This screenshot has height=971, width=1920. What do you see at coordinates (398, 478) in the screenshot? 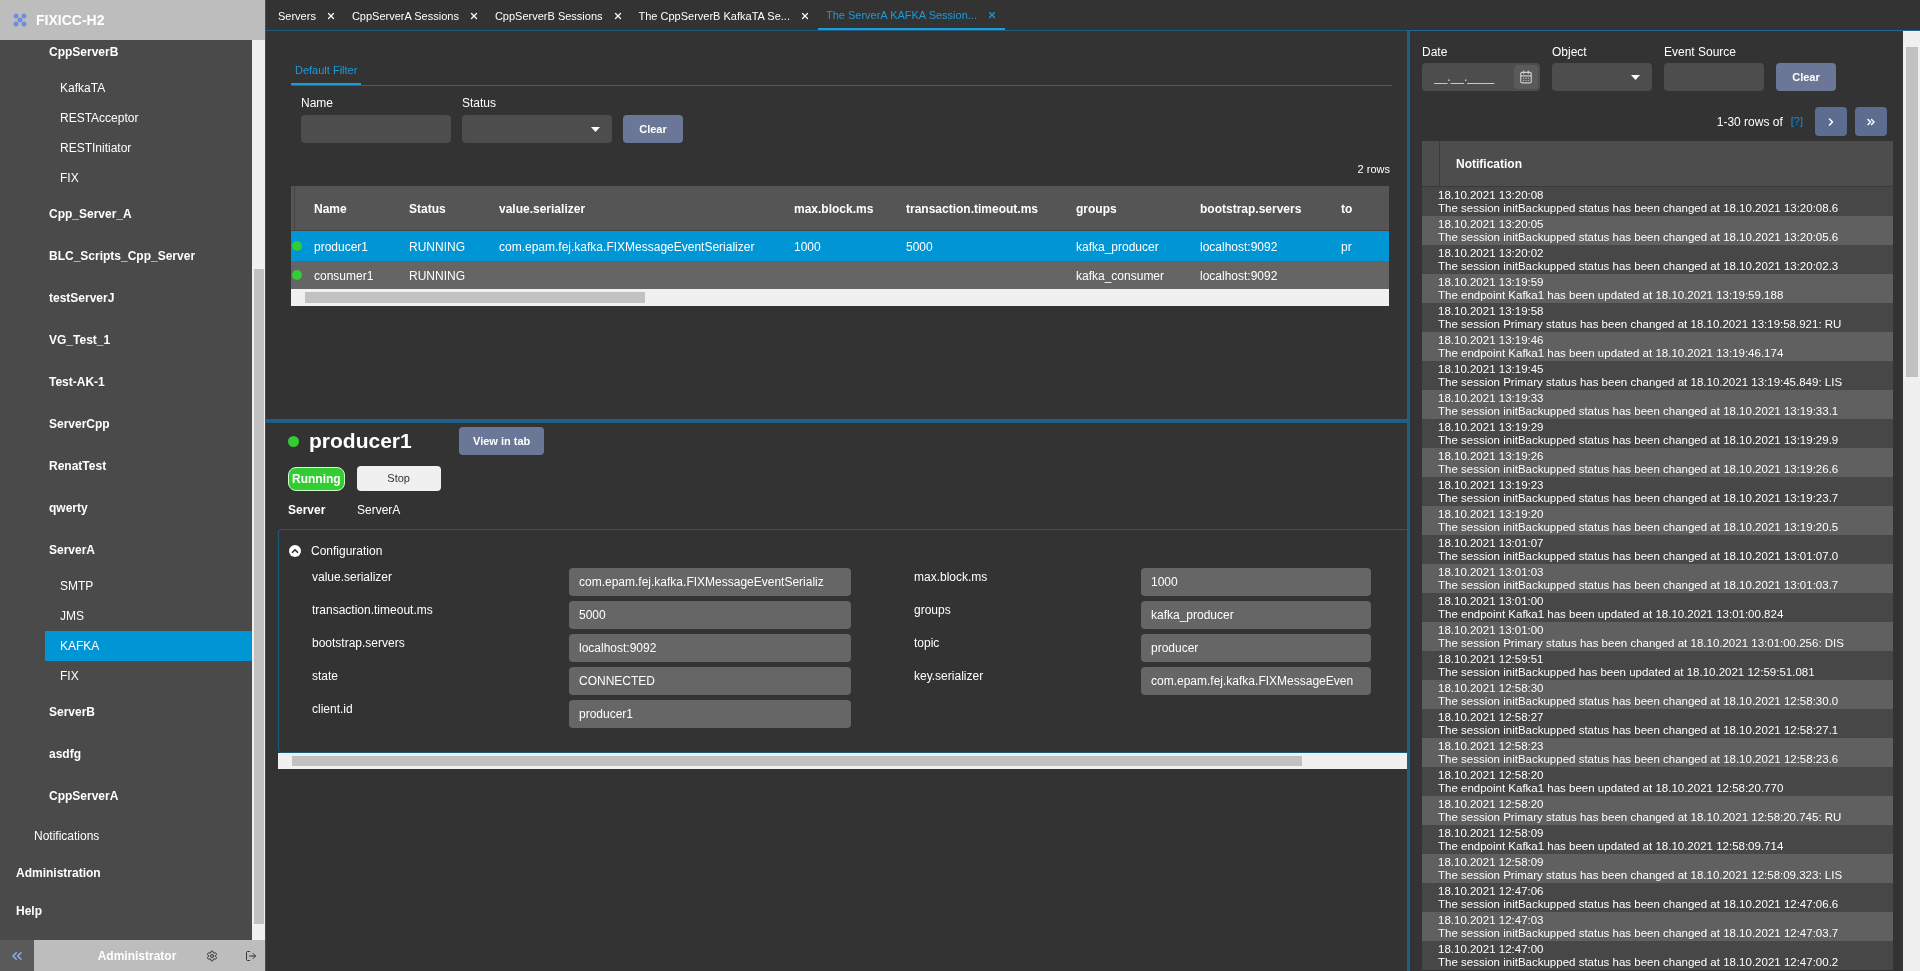
I see `stop-button: Stop` at bounding box center [398, 478].